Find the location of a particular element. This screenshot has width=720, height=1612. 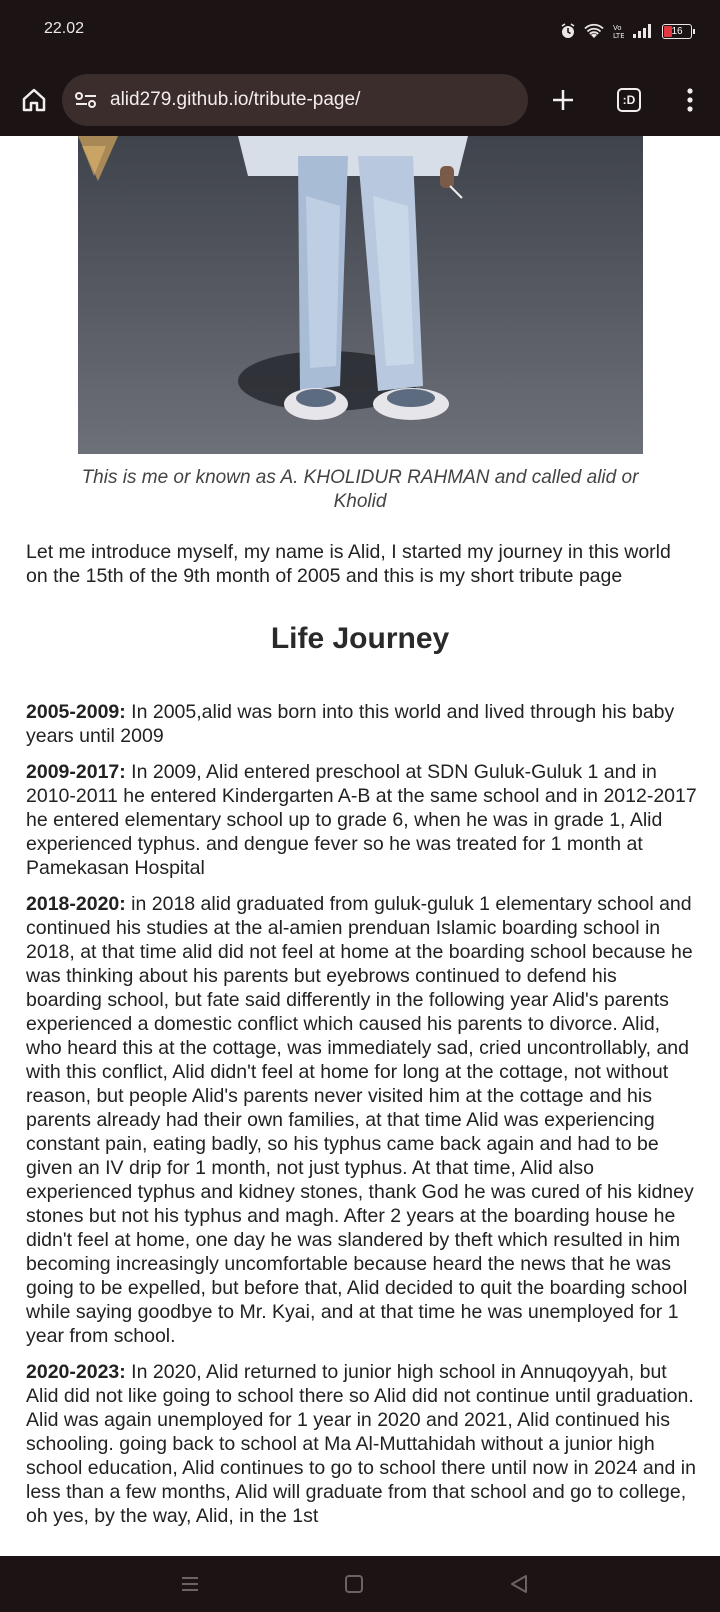

back-icon is located at coordinates (519, 1584).